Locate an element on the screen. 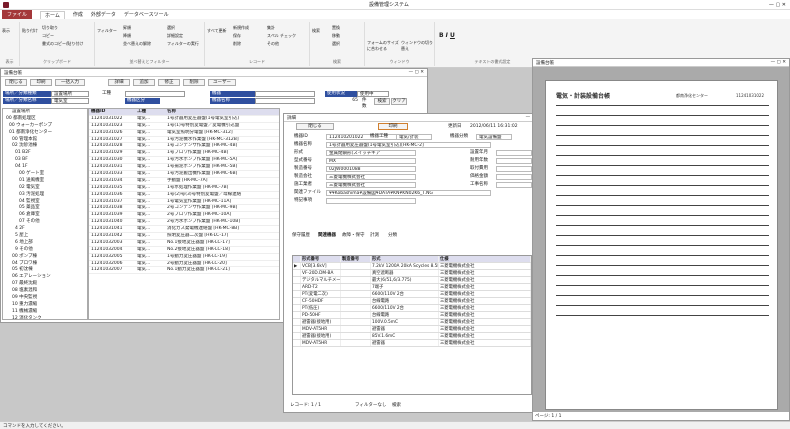  table-row: 11241031022 電気... 1号計器用変圧器盤(1号電気室引込) is located at coordinates (184, 119).